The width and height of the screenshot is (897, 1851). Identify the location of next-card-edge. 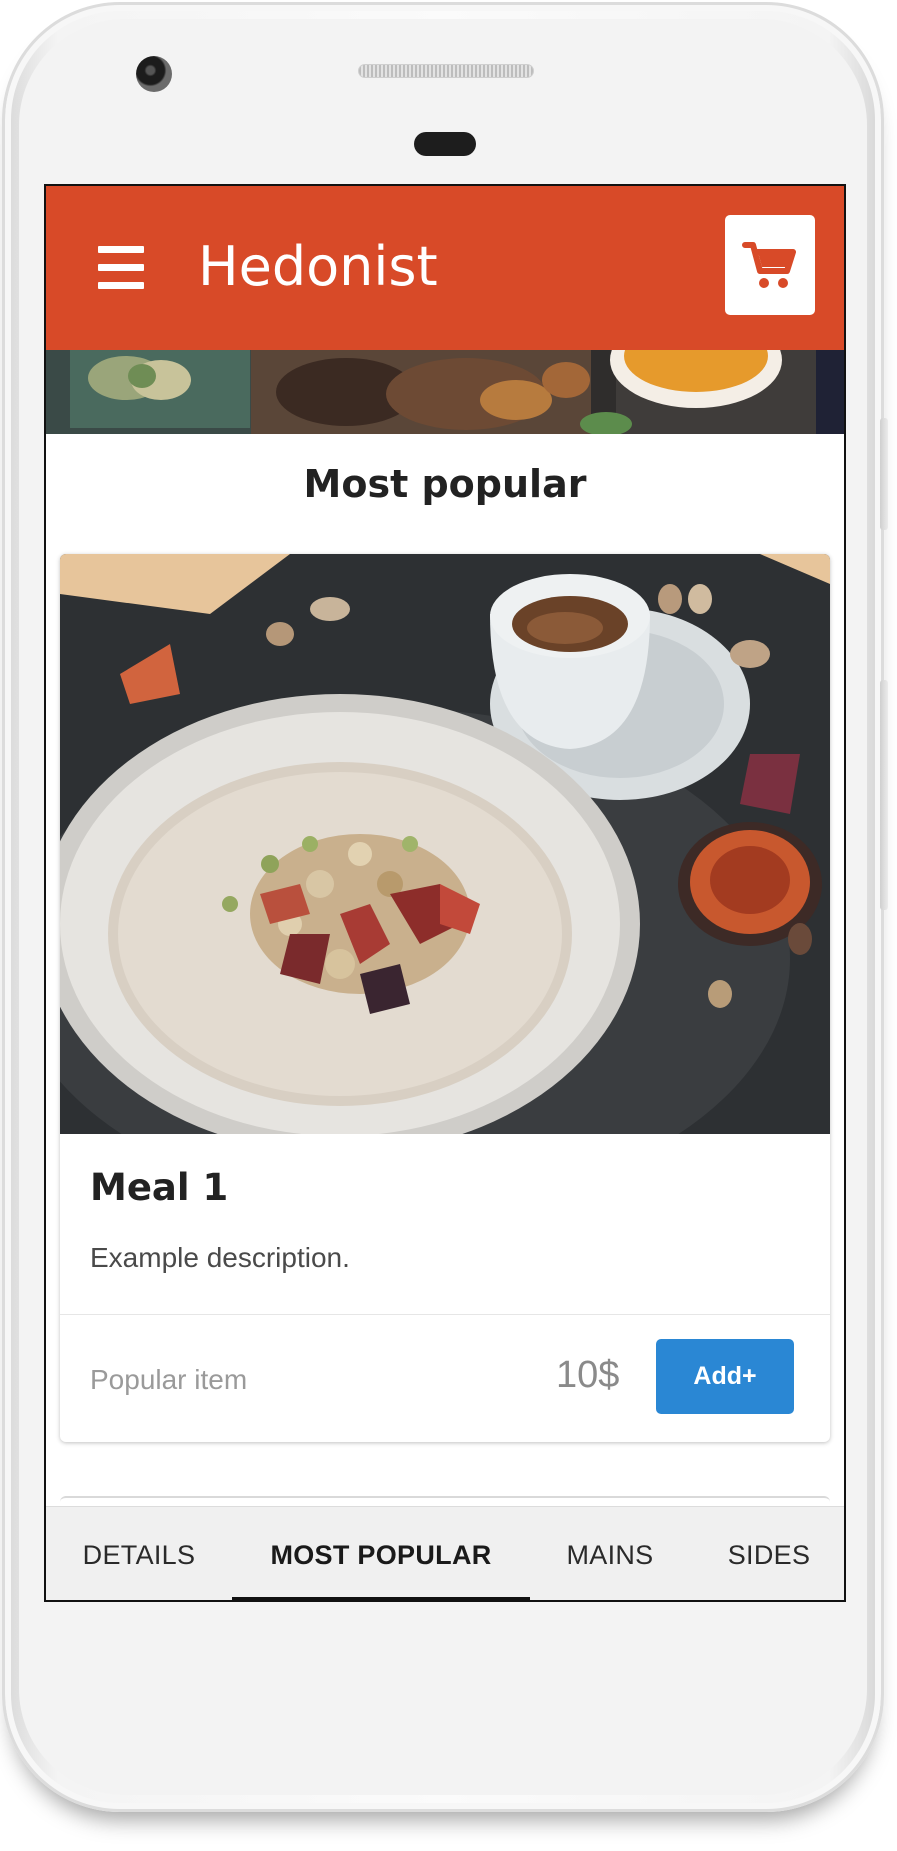
(445, 1500).